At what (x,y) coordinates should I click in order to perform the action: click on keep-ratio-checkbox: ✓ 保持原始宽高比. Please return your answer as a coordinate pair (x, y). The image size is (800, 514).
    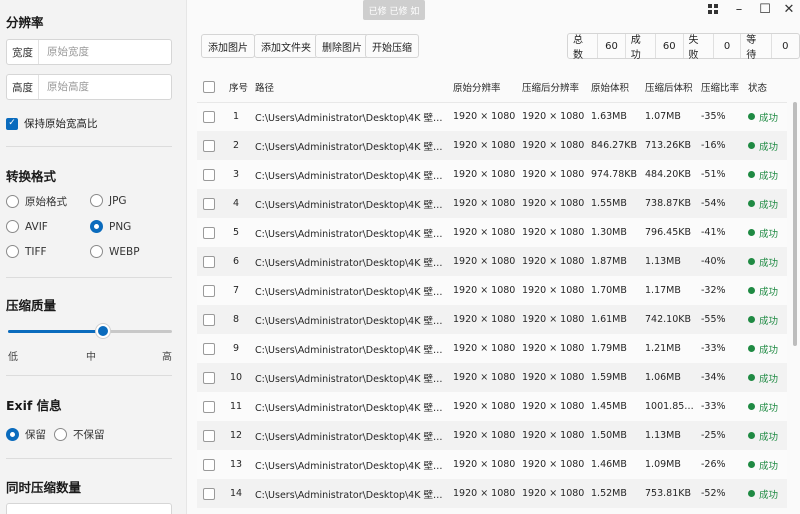
    Looking at the image, I should click on (52, 123).